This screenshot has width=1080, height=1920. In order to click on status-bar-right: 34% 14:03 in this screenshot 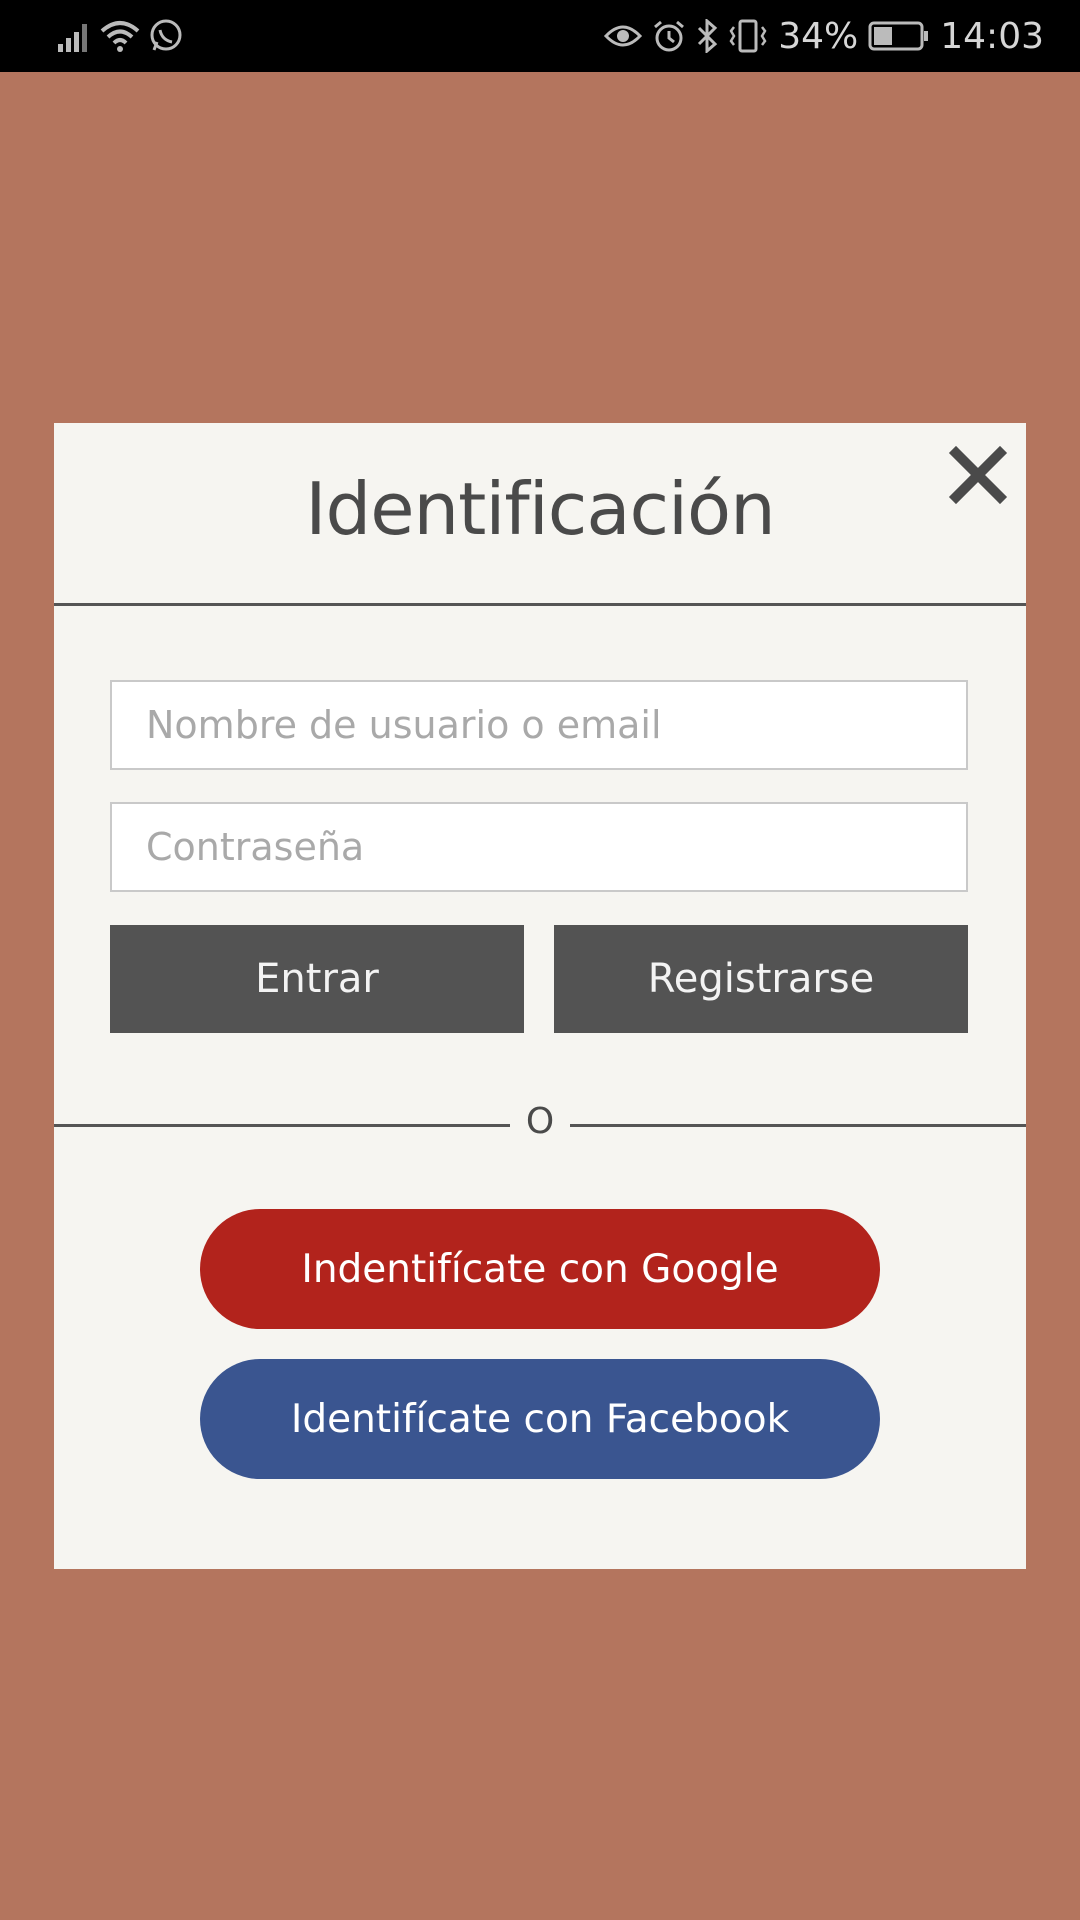, I will do `click(824, 36)`.